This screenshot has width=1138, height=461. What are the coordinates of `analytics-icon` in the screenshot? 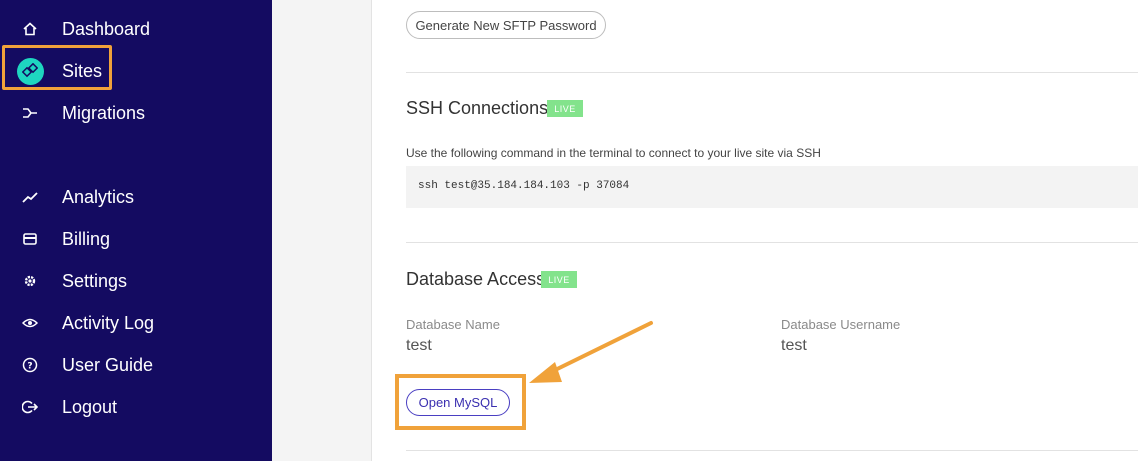 It's located at (30, 197).